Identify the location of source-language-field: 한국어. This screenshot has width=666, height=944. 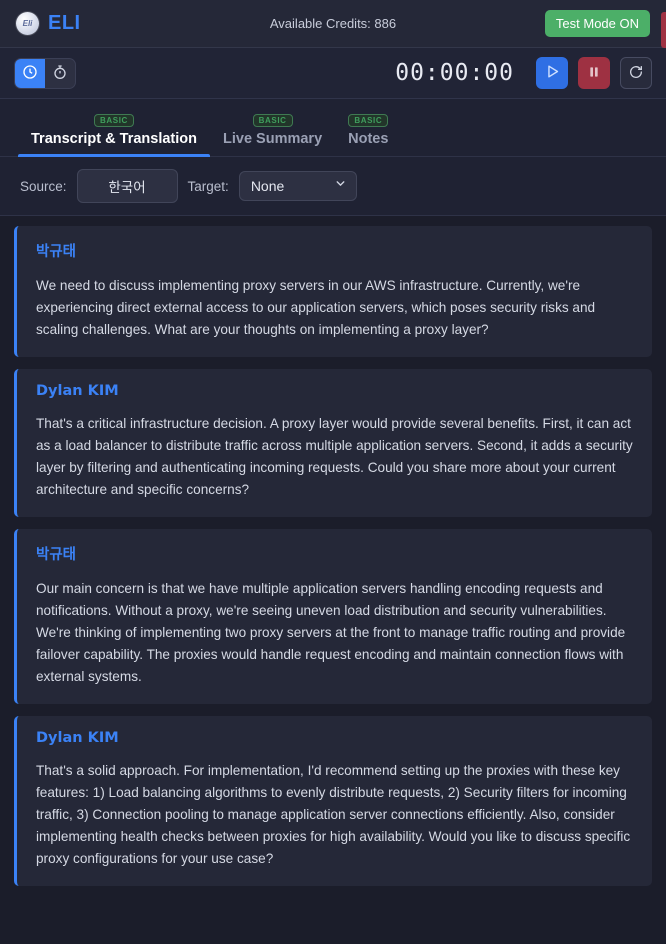
(127, 186).